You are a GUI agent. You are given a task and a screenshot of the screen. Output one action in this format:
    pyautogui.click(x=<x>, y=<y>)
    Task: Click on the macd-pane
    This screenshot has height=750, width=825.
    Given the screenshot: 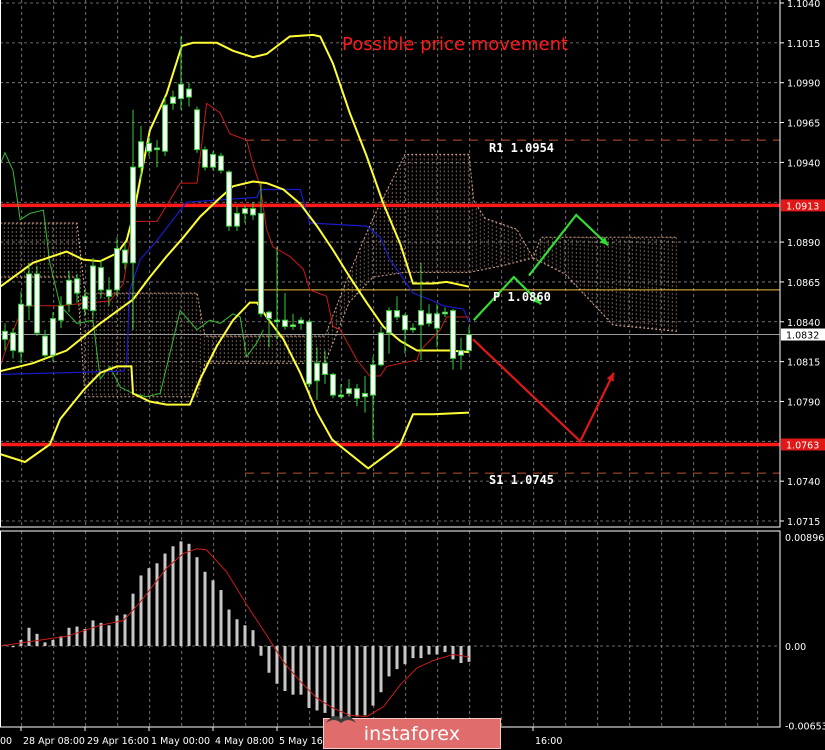 What is the action you would take?
    pyautogui.click(x=235, y=629)
    